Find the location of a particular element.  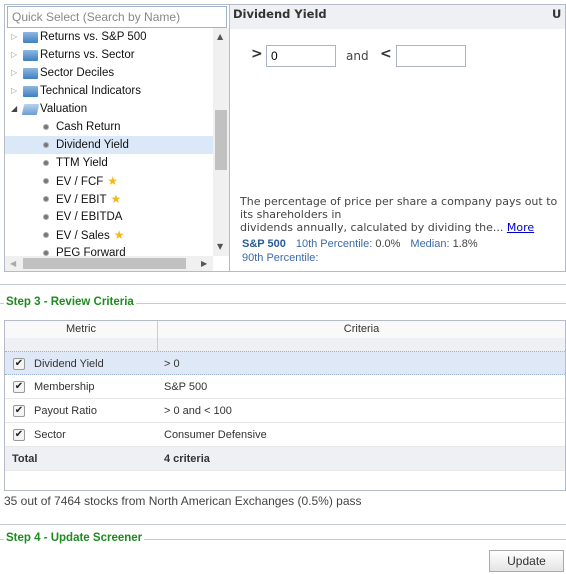

horizontal-scrollbar: ◀ ▶ is located at coordinates (109, 263).